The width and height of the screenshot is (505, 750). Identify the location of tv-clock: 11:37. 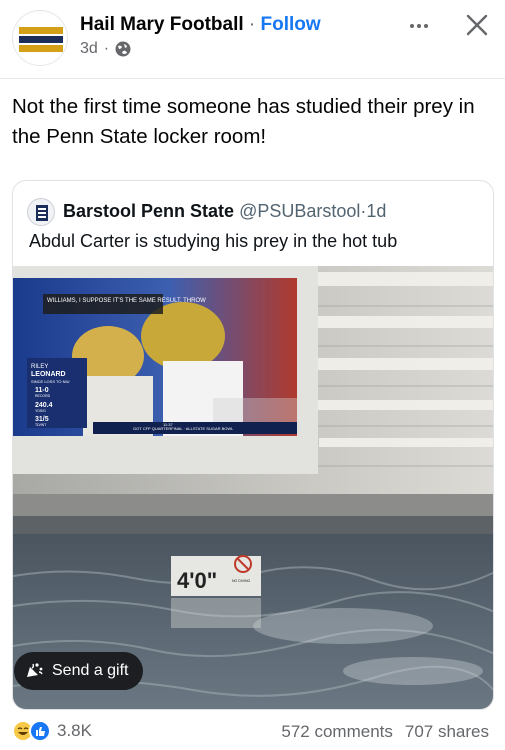
(168, 424).